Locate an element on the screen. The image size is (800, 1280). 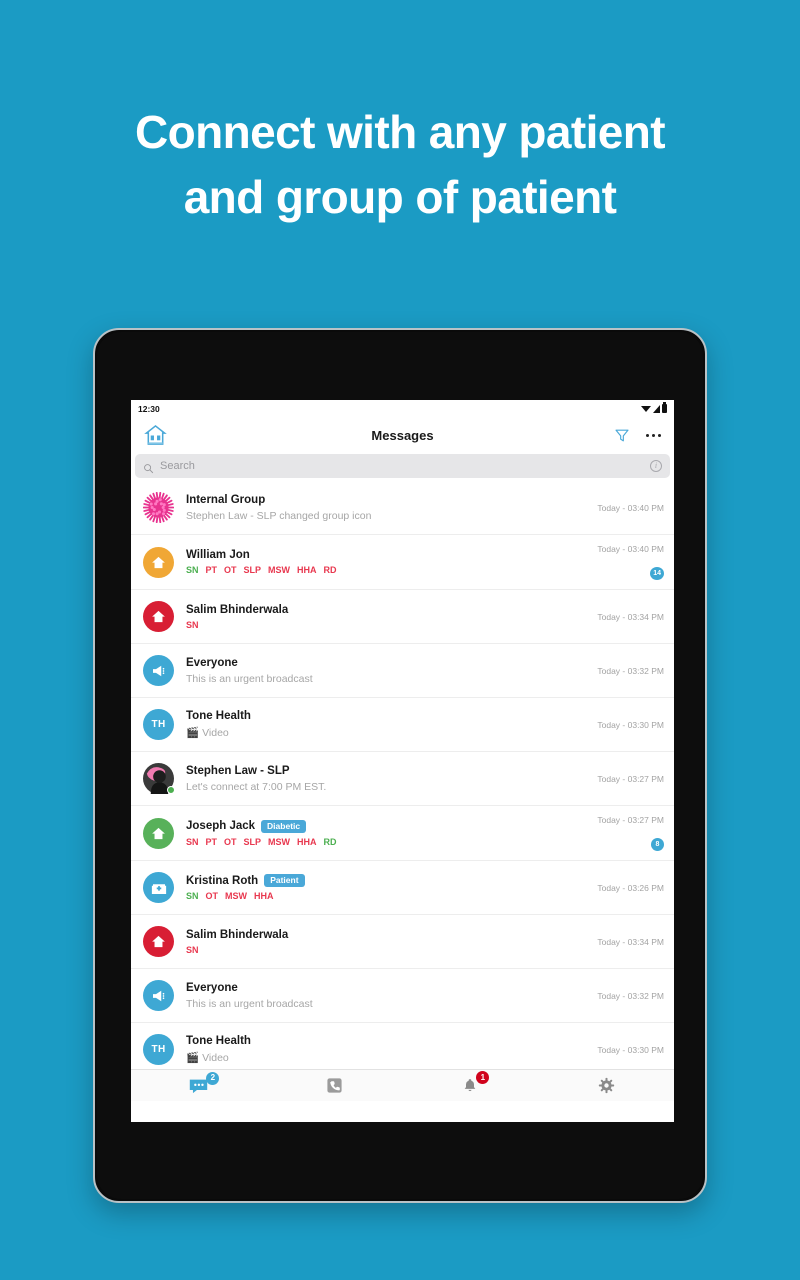
message-preview: This is an urgent broadcast is located at coordinates (249, 1003).